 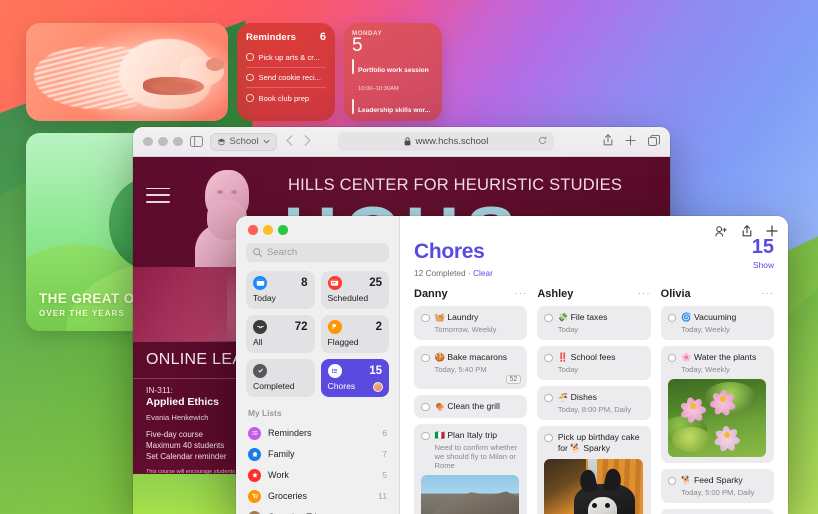 What do you see at coordinates (763, 265) in the screenshot?
I see `show-completed-link: Show` at bounding box center [763, 265].